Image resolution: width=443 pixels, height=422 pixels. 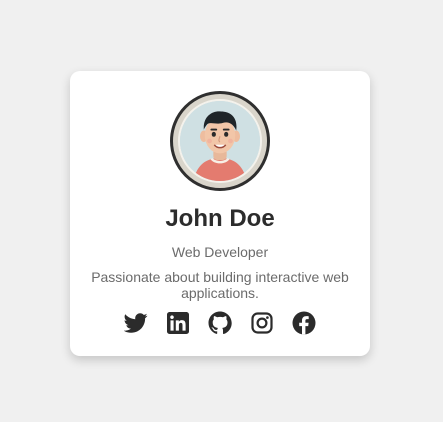 I want to click on twitter-link, so click(x=136, y=323).